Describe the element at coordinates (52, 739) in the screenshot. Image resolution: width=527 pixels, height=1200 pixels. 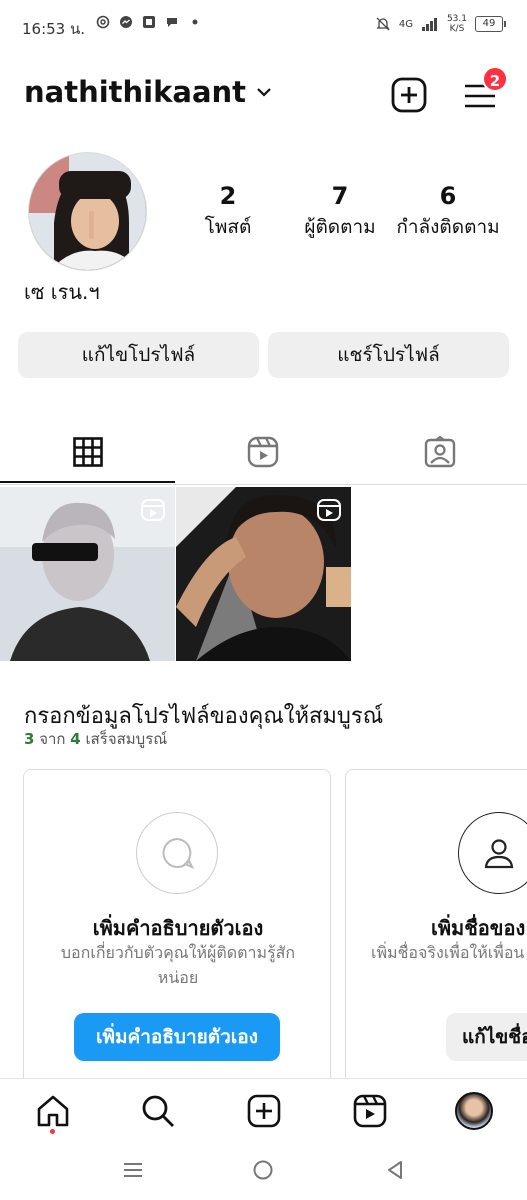
I see `progress-from: จาก` at that location.